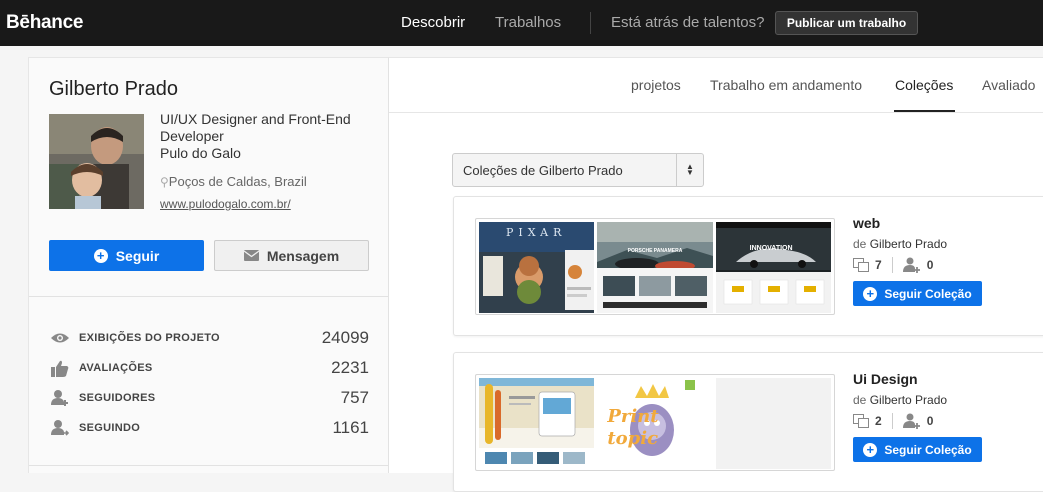  What do you see at coordinates (164, 182) in the screenshot?
I see `location-pin-icon: ⚲` at bounding box center [164, 182].